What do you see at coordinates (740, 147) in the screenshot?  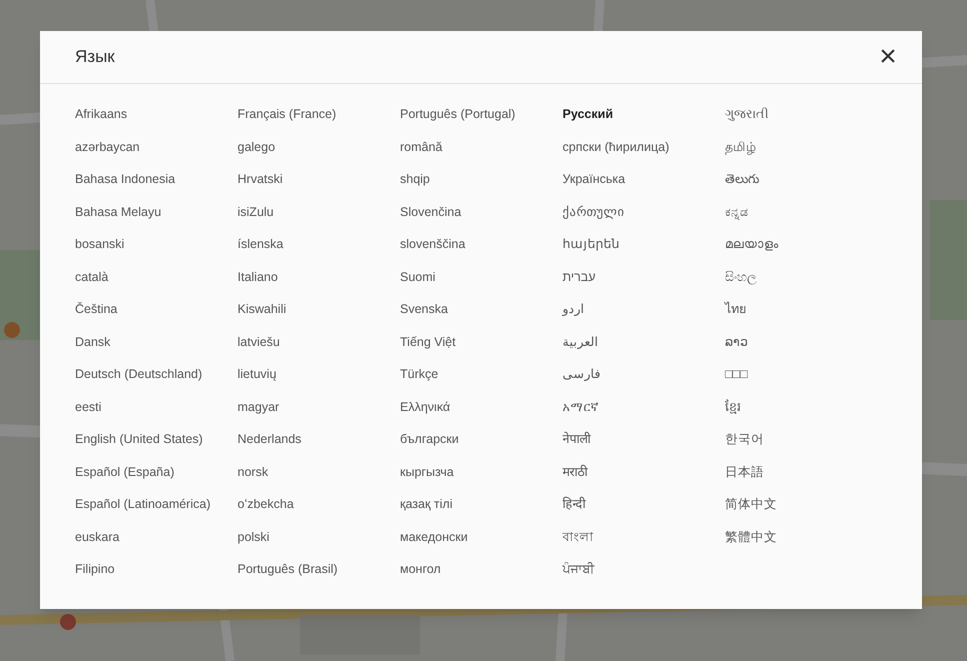 I see `language-option: தமிழ்` at bounding box center [740, 147].